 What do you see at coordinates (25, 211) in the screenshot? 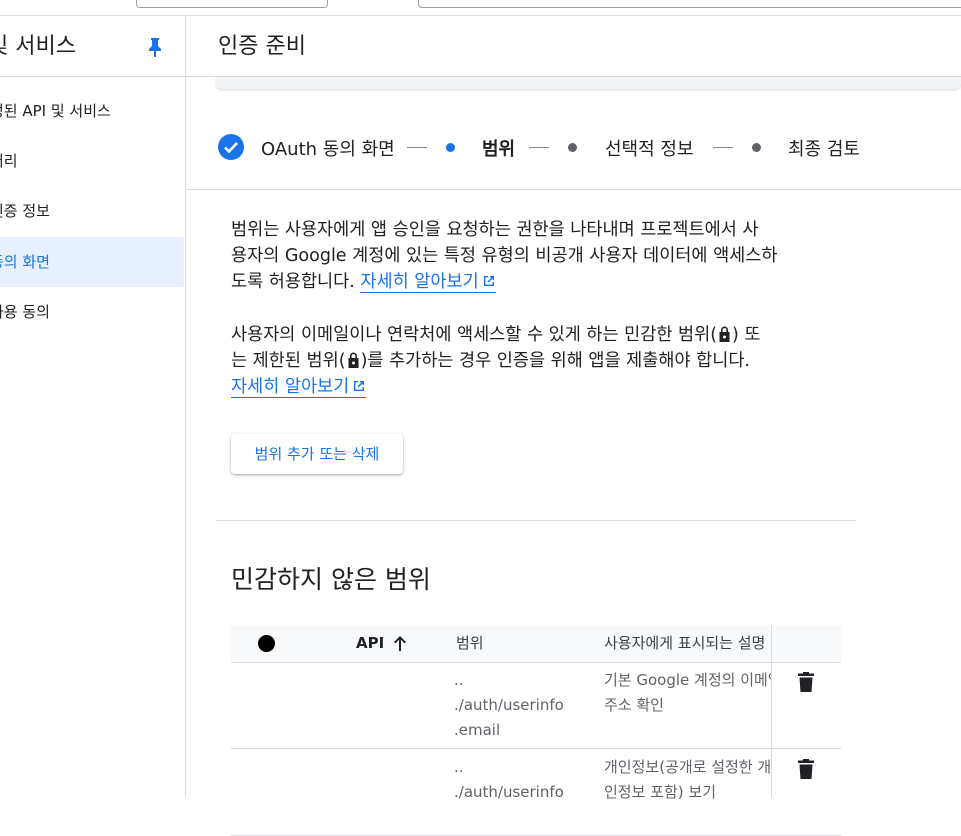
I see `sidebar-item-label: 인증 정보` at bounding box center [25, 211].